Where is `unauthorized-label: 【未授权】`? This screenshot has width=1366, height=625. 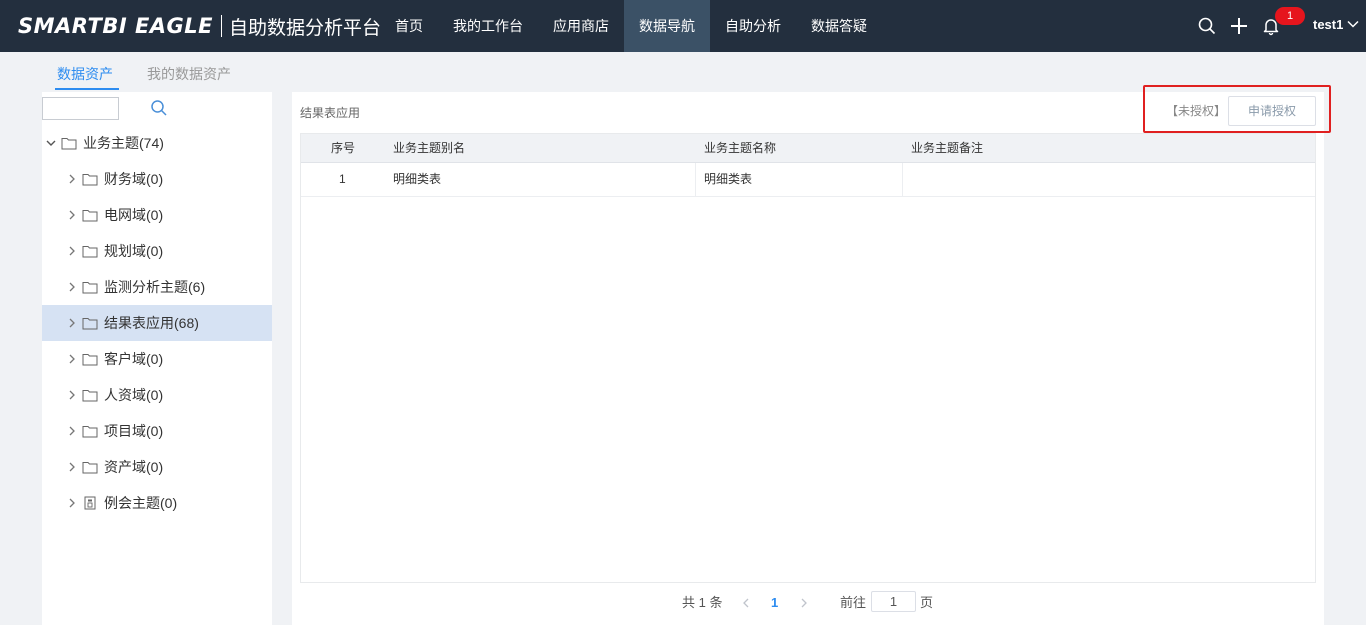
unauthorized-label: 【未授权】 is located at coordinates (1196, 111).